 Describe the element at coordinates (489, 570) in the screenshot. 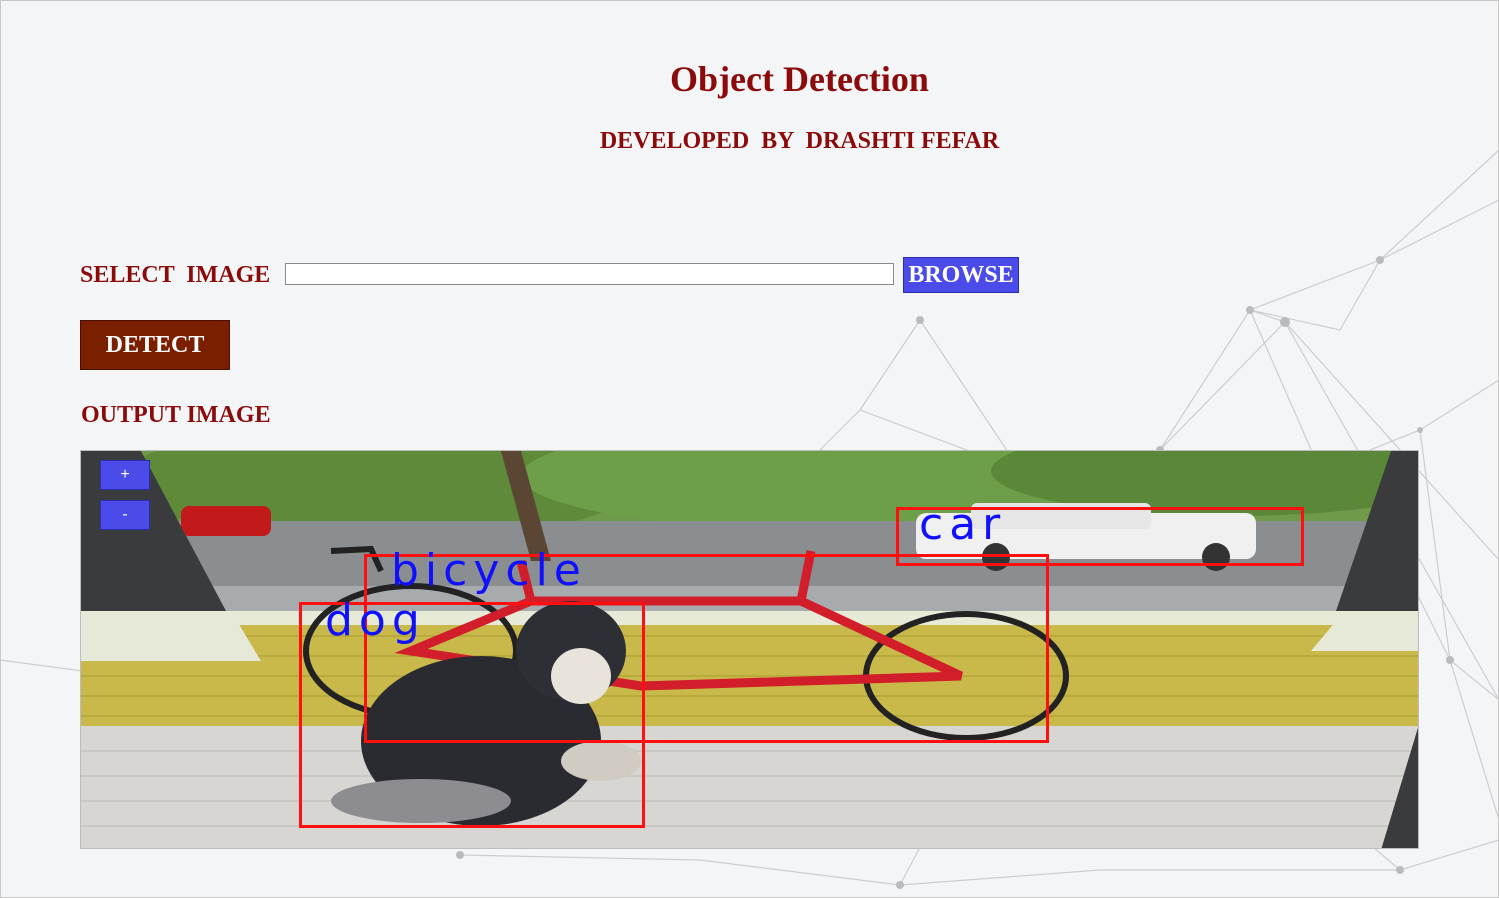

I see `bicycle-detection-label: bicycle` at that location.